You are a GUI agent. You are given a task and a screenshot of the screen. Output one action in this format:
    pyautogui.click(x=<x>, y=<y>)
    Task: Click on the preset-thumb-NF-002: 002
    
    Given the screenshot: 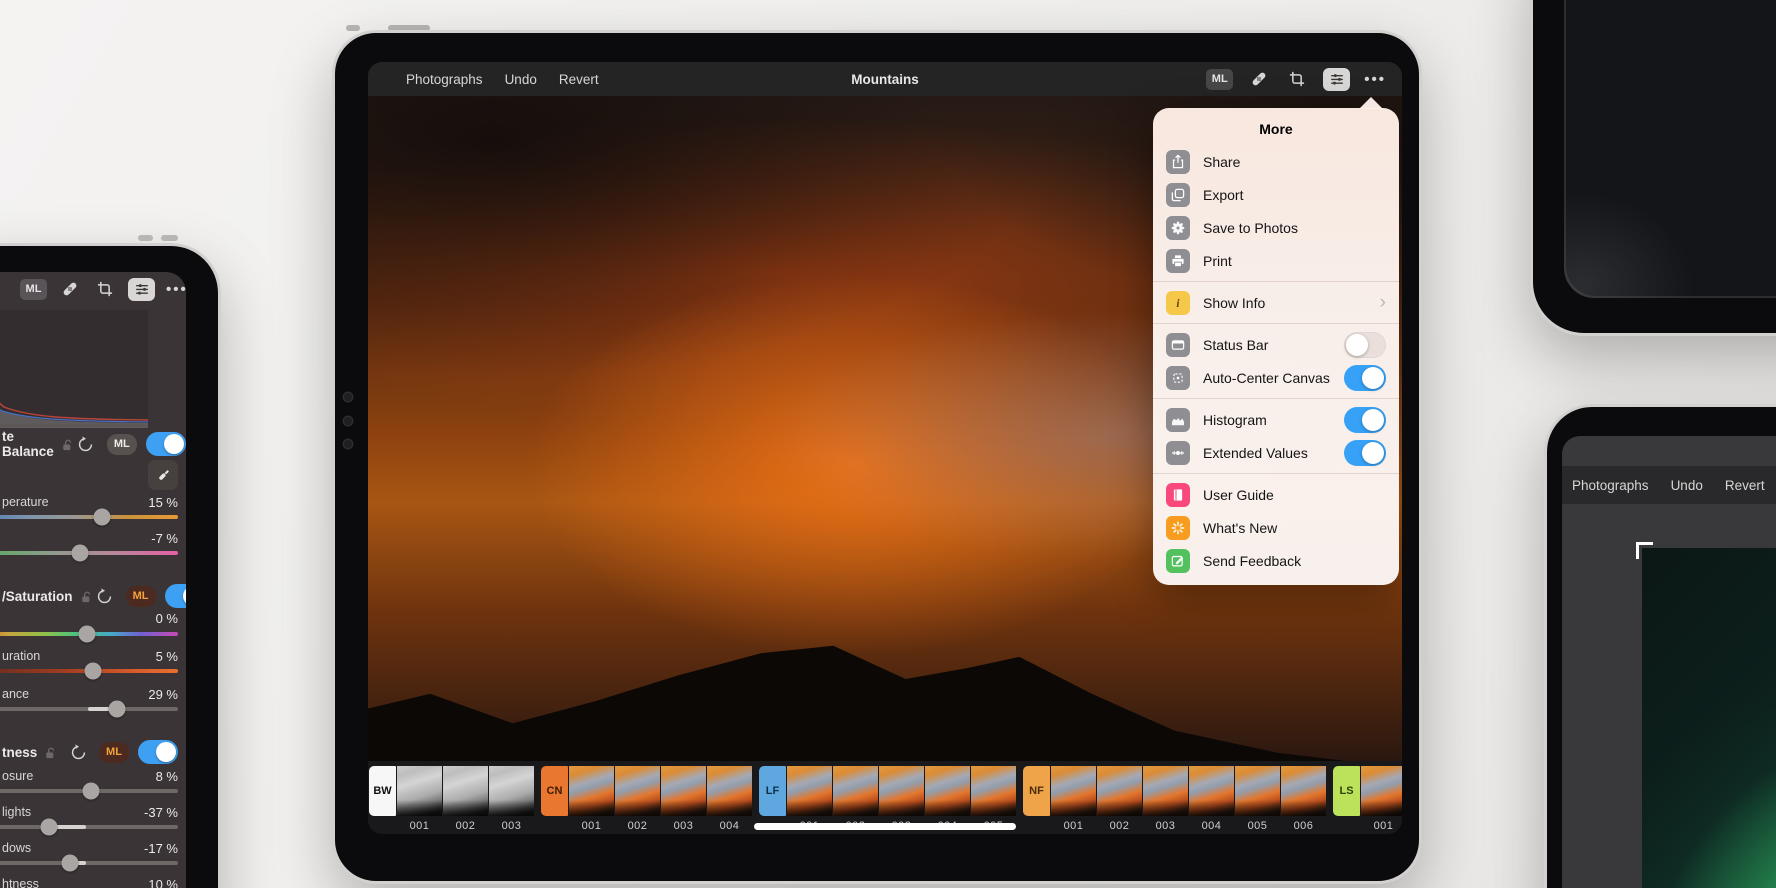 What is the action you would take?
    pyautogui.click(x=1119, y=799)
    